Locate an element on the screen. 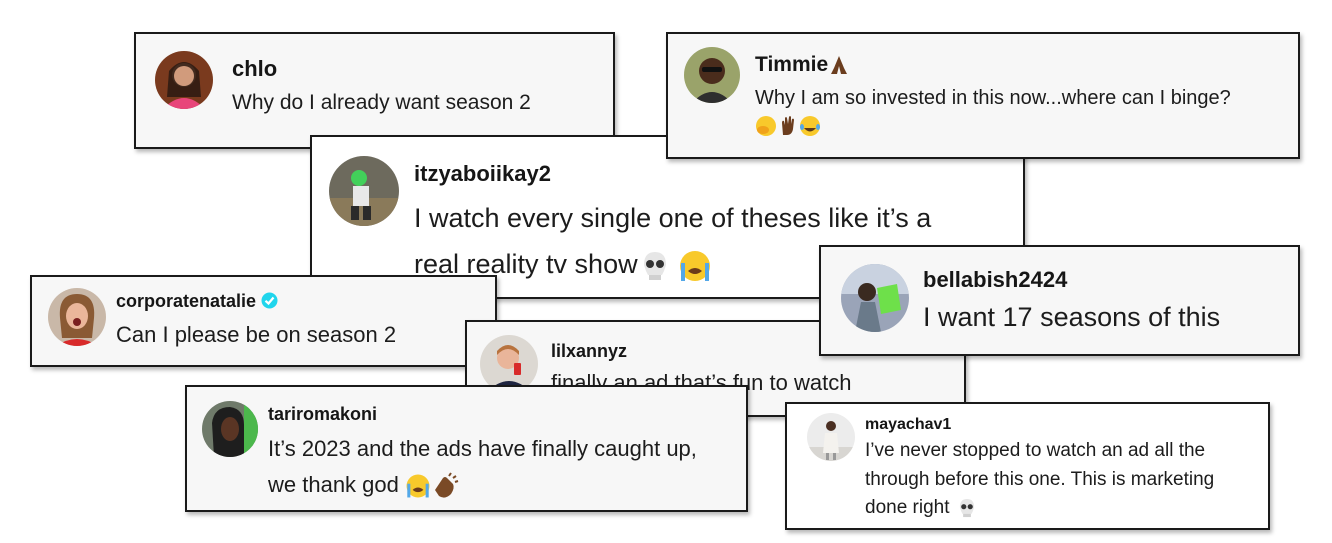 This screenshot has width=1332, height=543. username: lilxannyz is located at coordinates (589, 351).